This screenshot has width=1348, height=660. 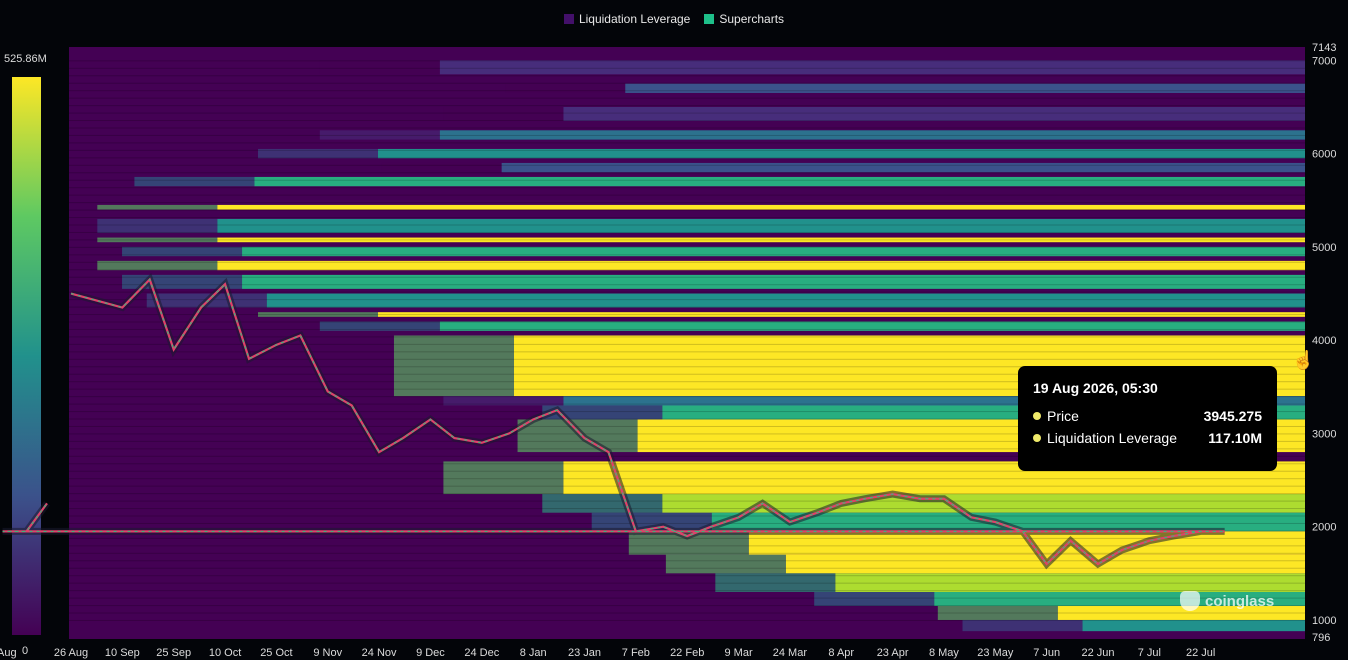 I want to click on x-tick-label: 22 Jul, so click(x=1200, y=653).